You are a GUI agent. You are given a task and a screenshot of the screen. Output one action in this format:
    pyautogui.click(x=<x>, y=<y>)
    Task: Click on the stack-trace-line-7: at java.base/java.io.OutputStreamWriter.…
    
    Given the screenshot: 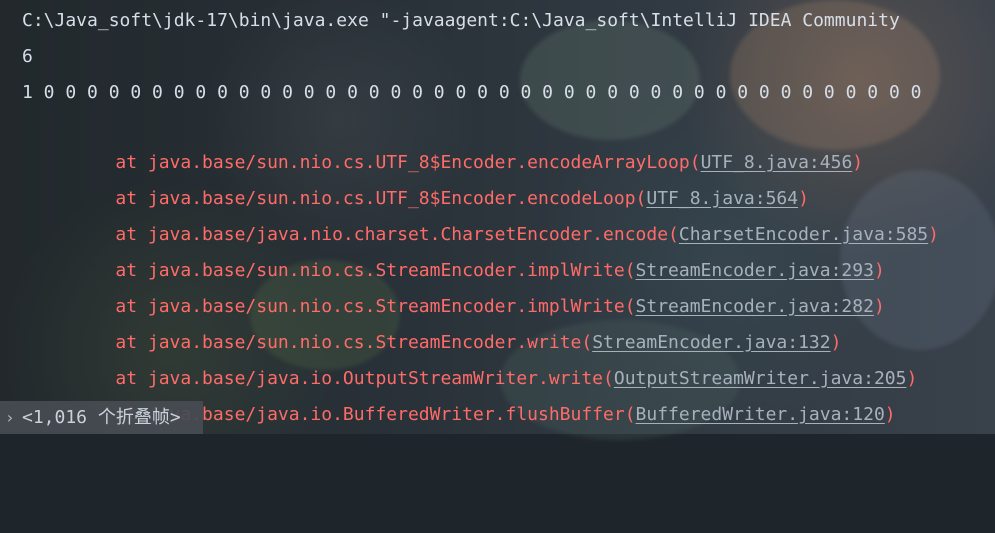 What is the action you would take?
    pyautogui.click(x=494, y=358)
    